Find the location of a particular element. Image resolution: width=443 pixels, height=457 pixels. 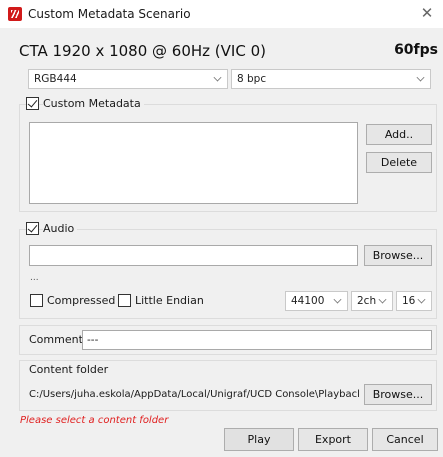

add-metadata-button: Add.. is located at coordinates (399, 134).